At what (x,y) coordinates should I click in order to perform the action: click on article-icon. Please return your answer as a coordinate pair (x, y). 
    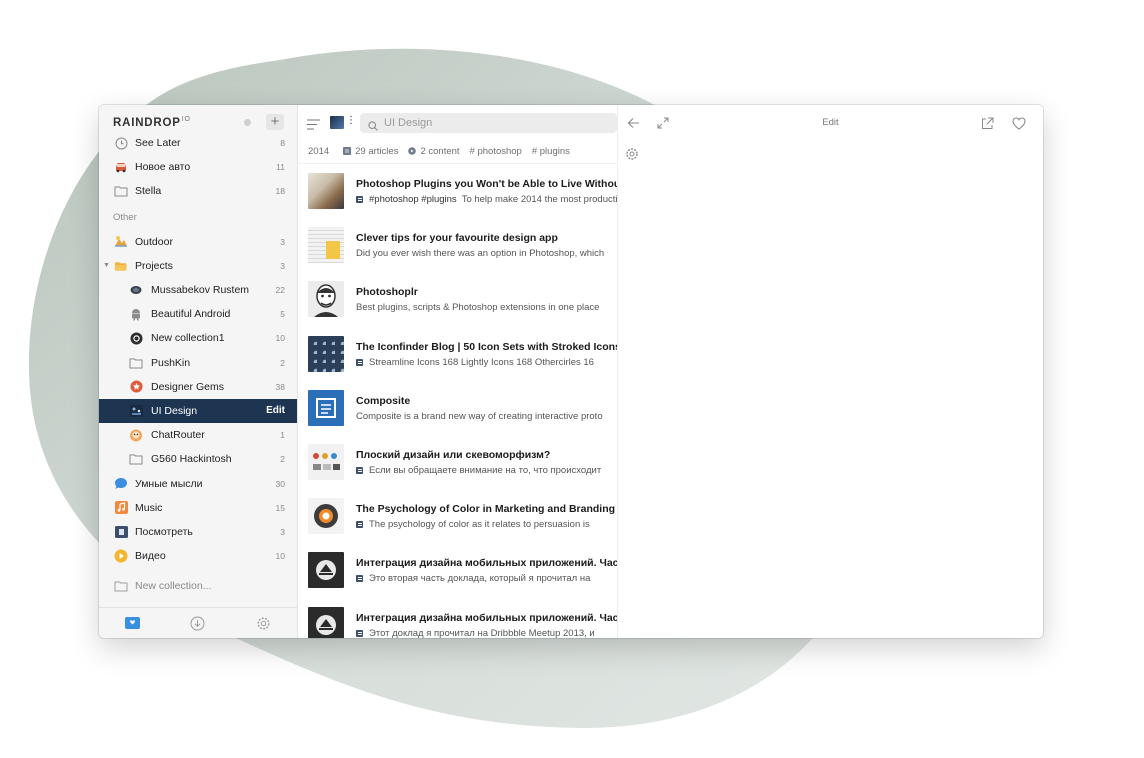
    Looking at the image, I should click on (347, 151).